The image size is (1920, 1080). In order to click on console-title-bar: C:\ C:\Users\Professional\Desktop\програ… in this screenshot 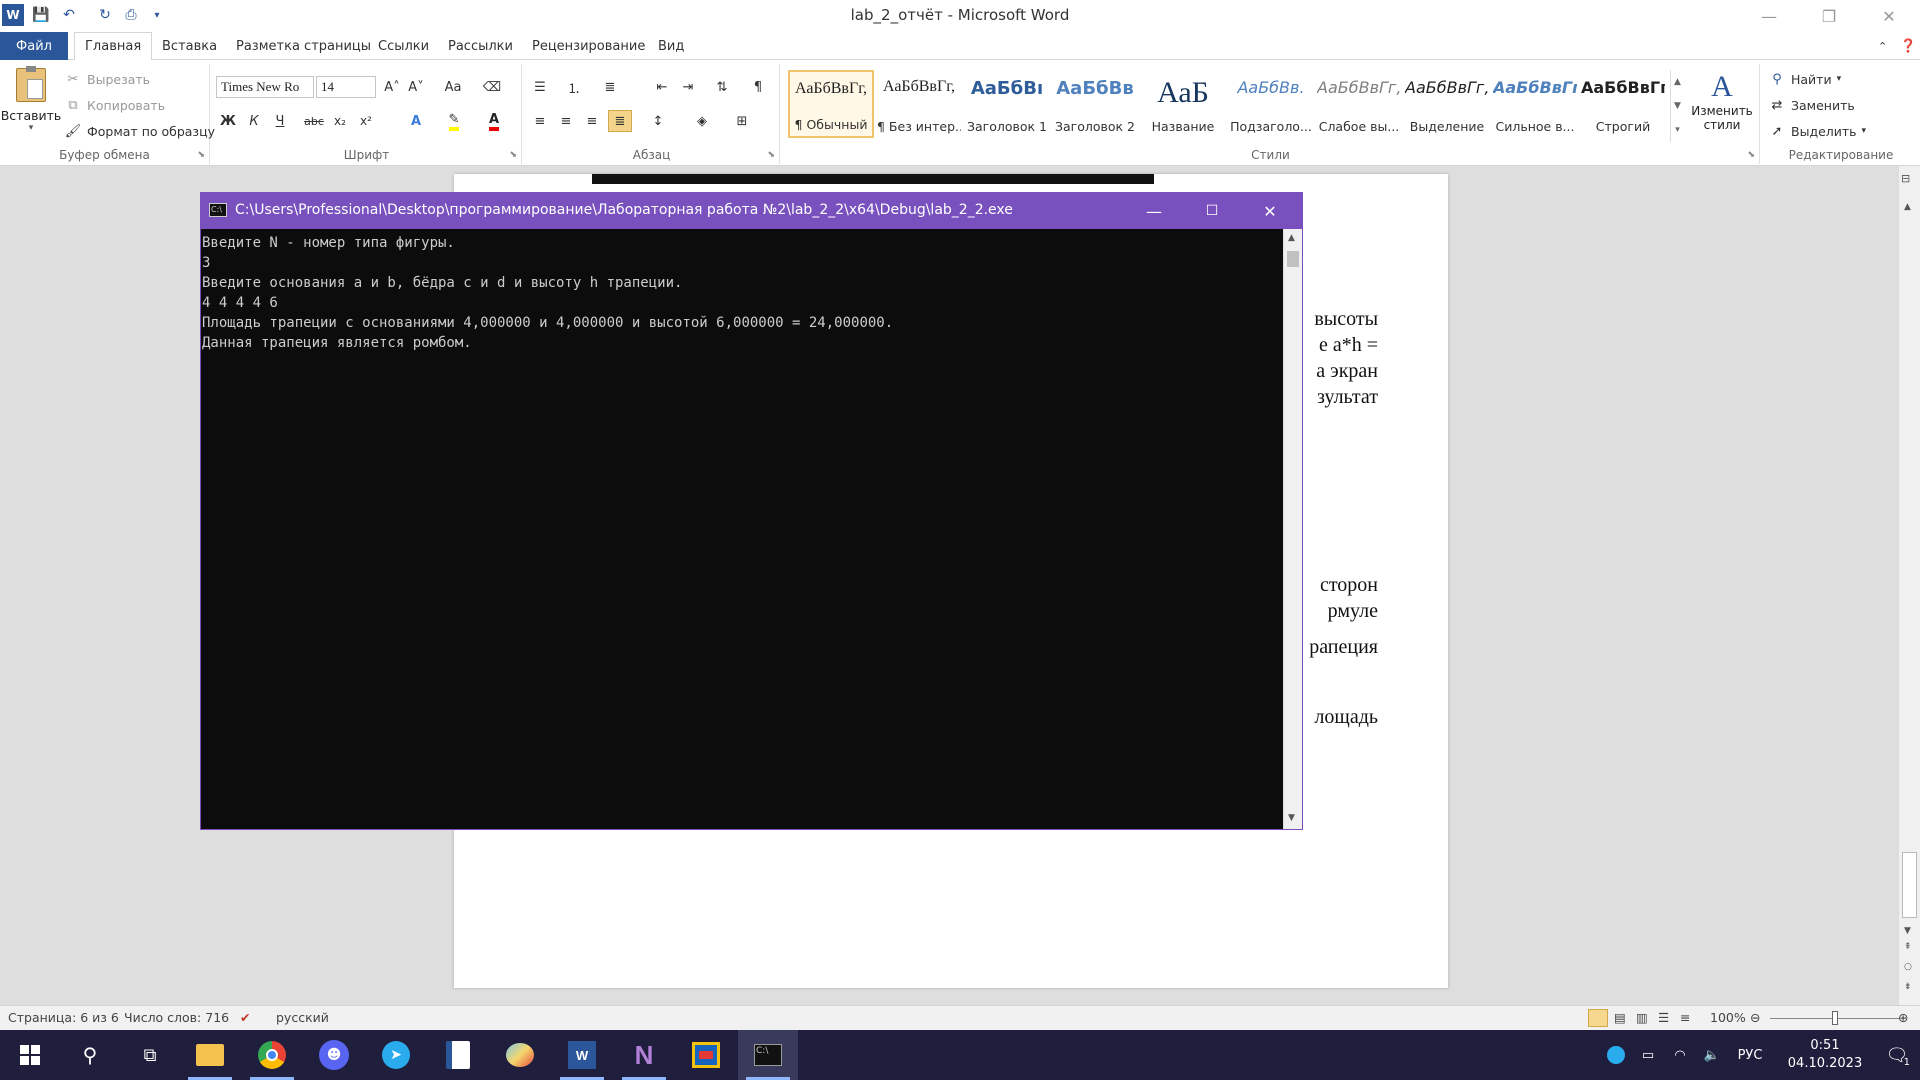, I will do `click(751, 211)`.